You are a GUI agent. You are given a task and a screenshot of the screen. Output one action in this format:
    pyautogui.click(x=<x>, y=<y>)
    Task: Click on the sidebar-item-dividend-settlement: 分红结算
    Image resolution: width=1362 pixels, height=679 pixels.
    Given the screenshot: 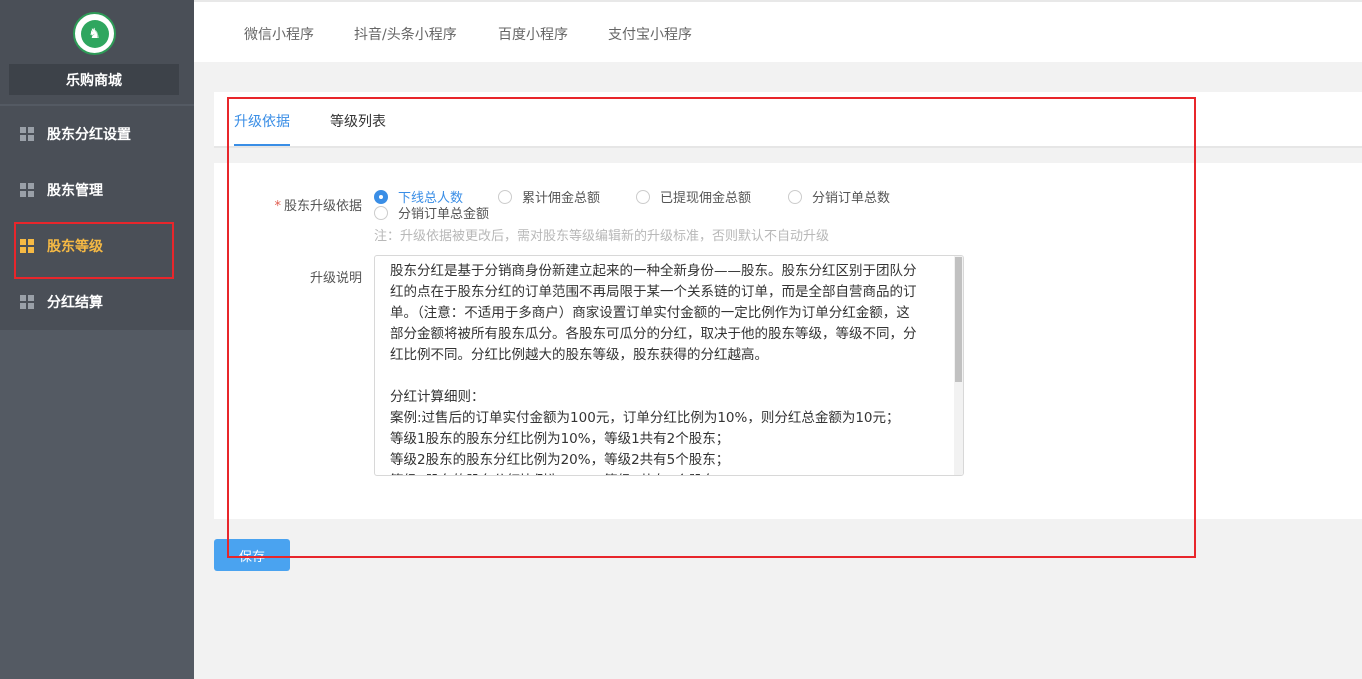 What is the action you would take?
    pyautogui.click(x=97, y=302)
    